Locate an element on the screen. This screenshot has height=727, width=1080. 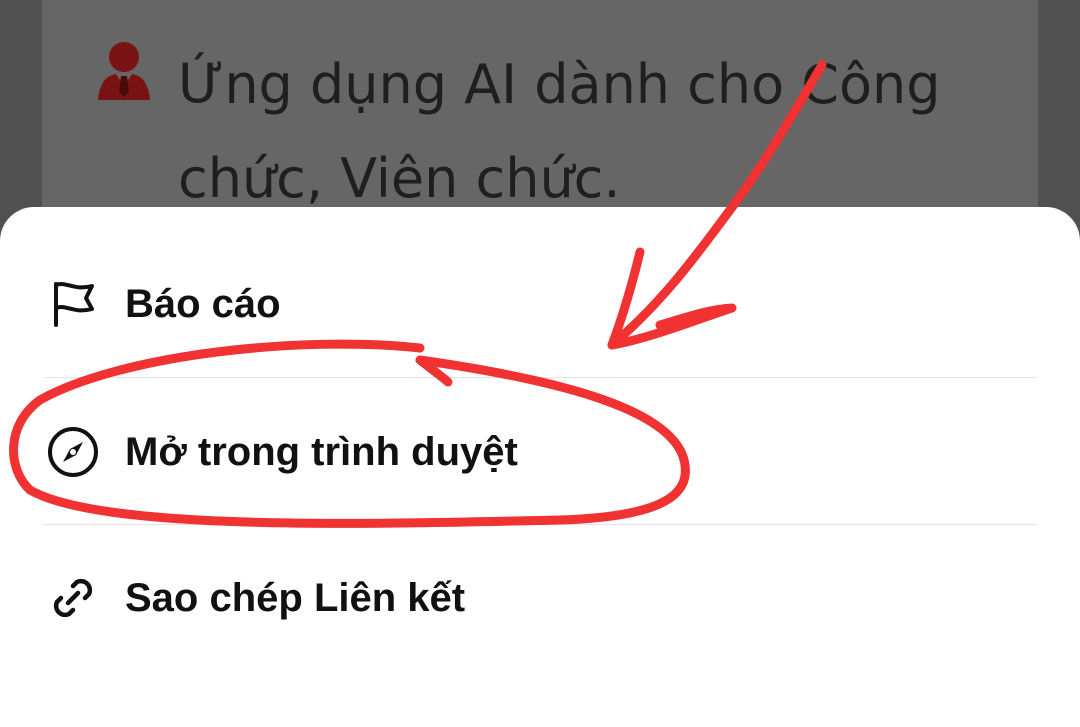
person-icon is located at coordinates (124, 71).